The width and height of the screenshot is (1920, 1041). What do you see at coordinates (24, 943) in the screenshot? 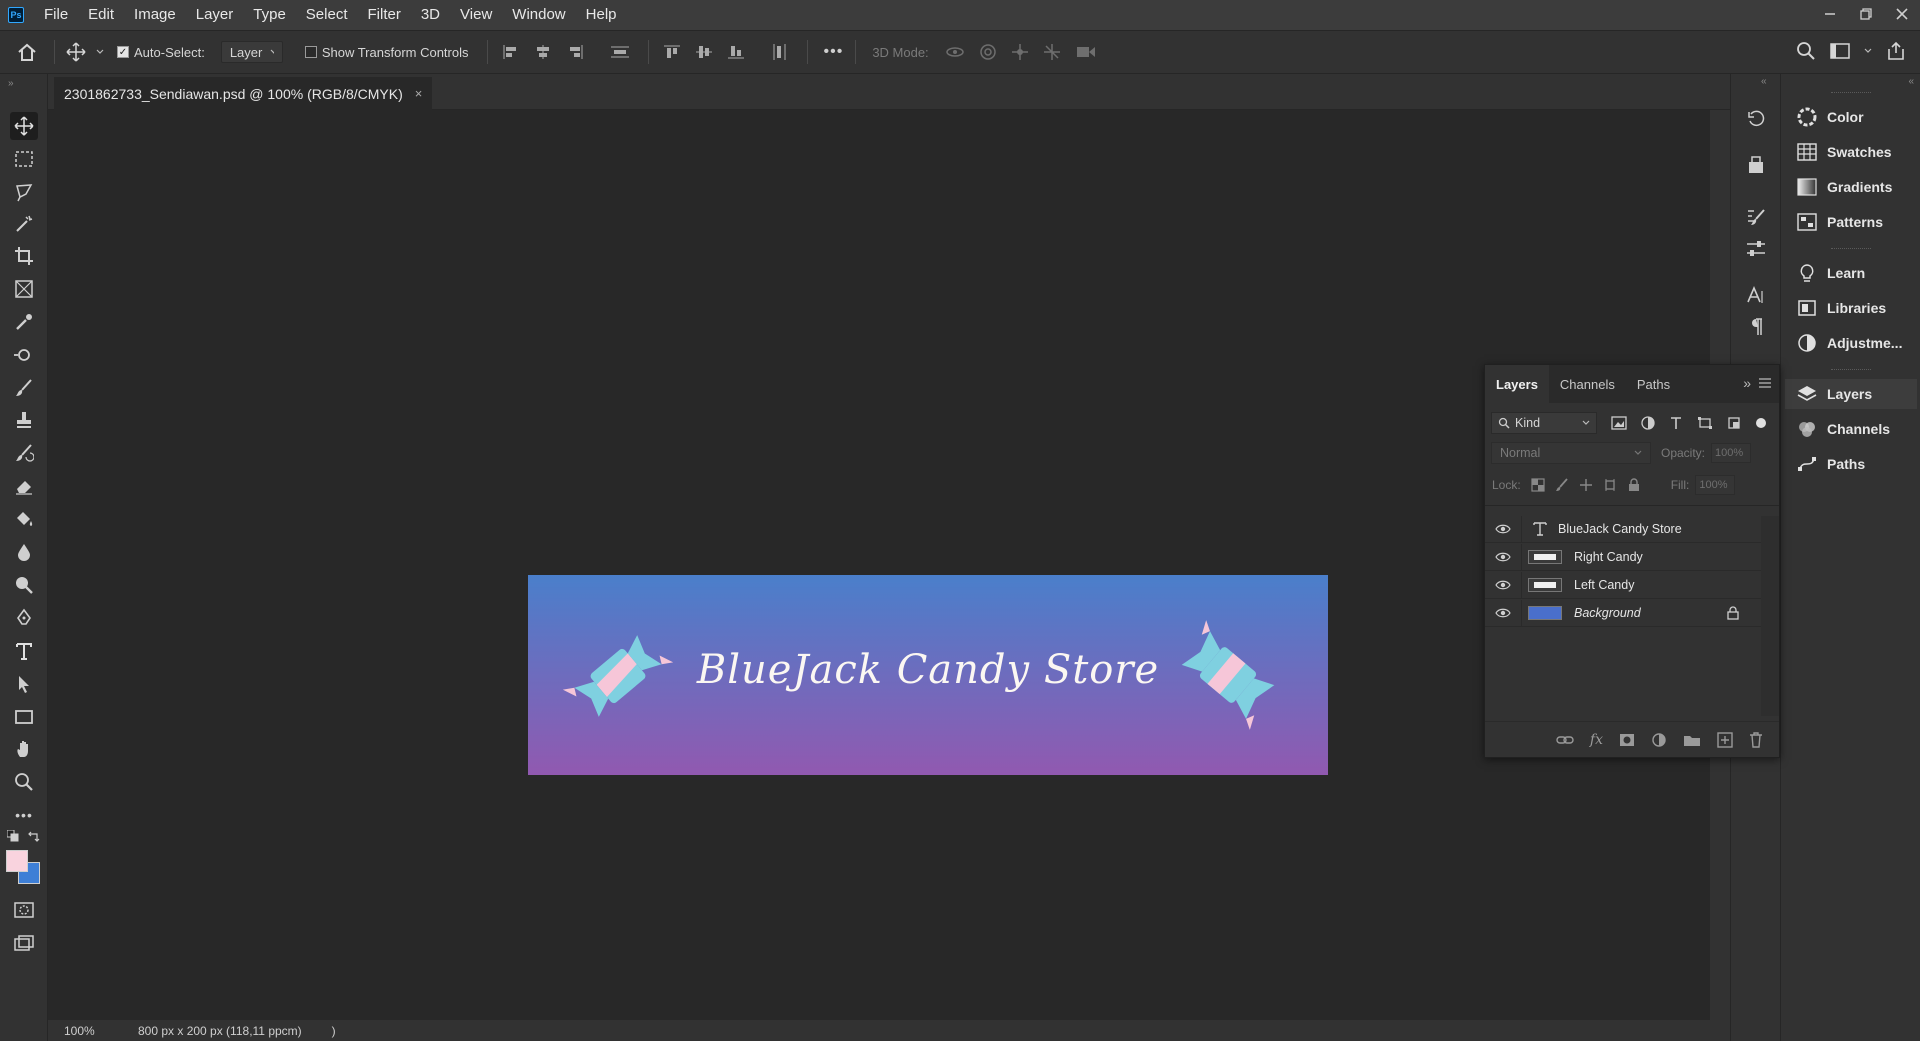
I see `screen-mode-icon` at bounding box center [24, 943].